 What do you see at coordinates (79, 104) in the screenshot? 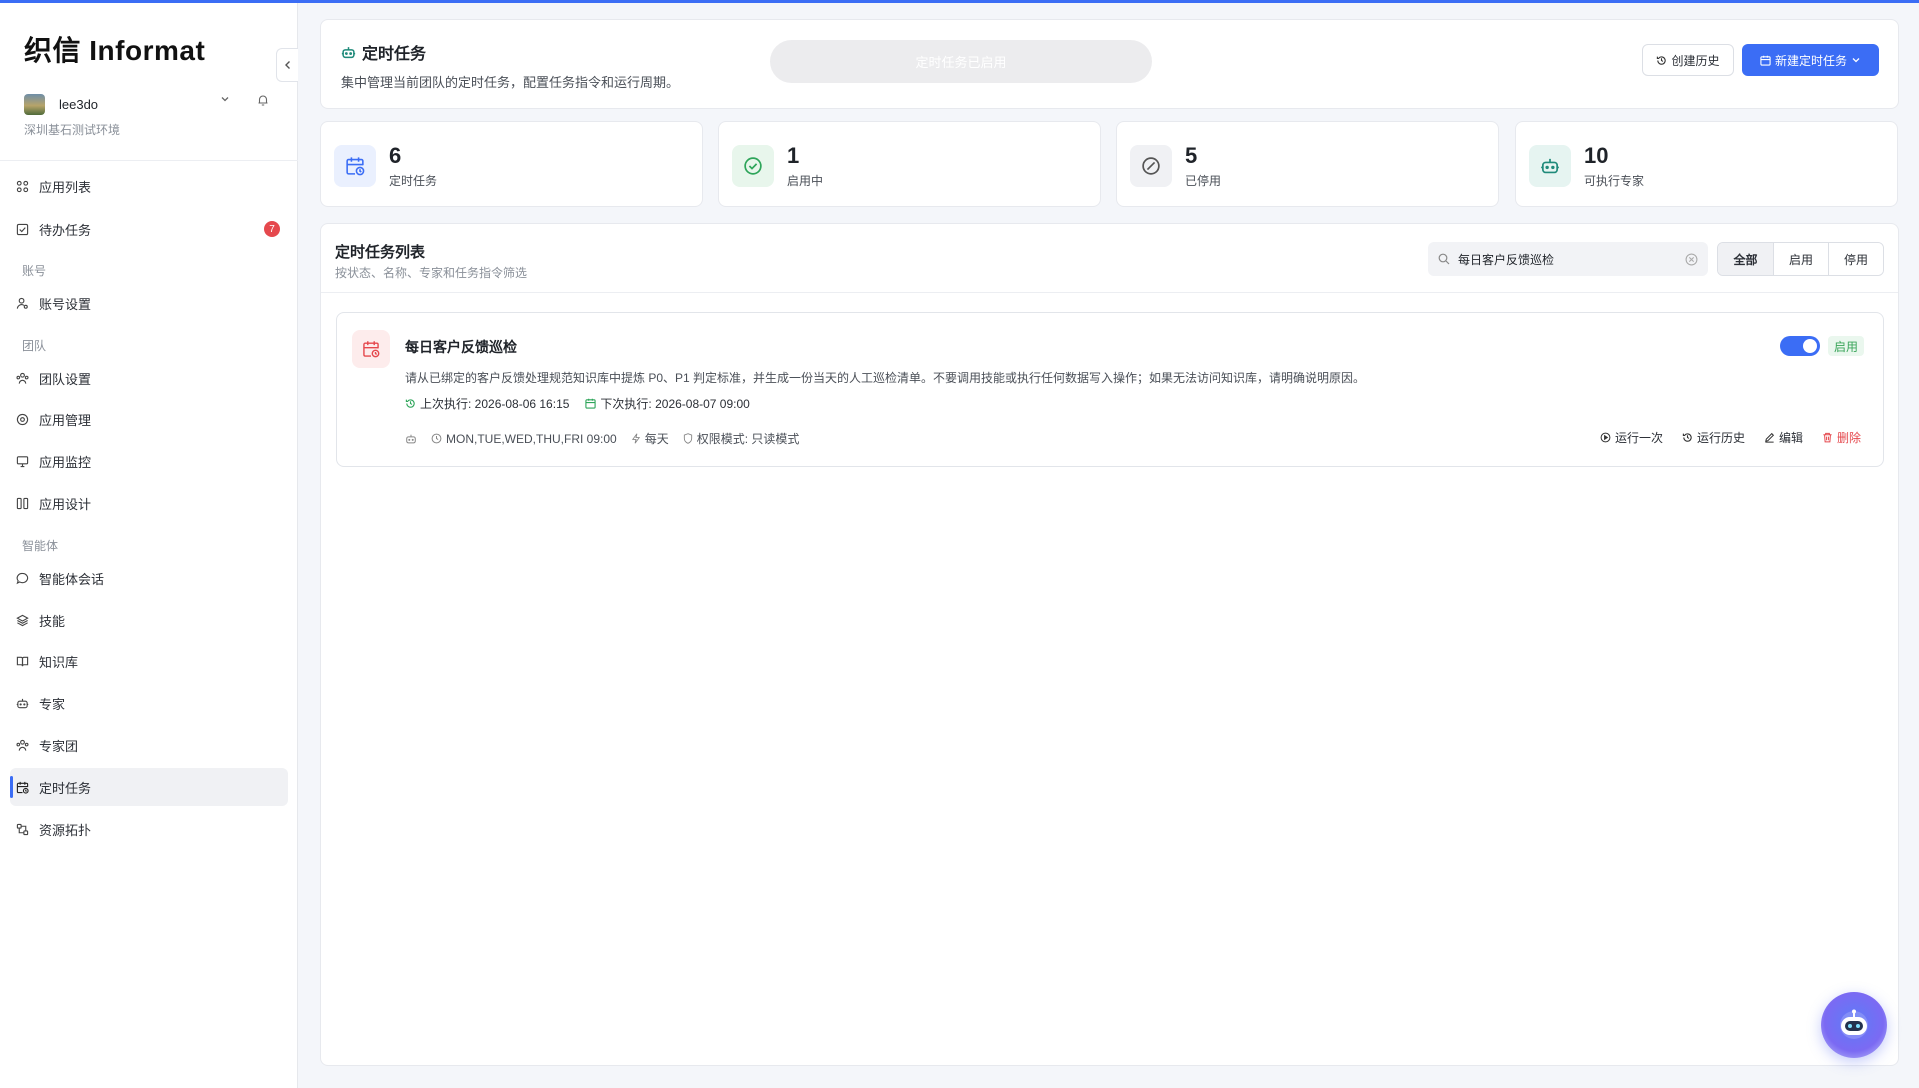
I see `username: lee3do` at bounding box center [79, 104].